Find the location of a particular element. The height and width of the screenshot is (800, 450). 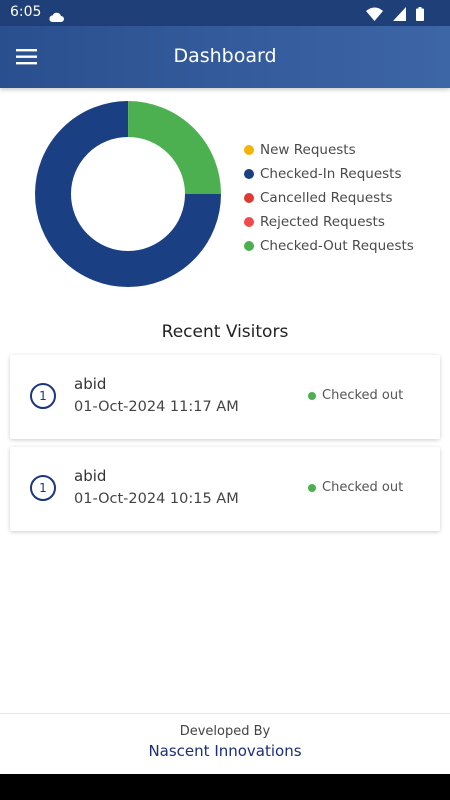

page-title: Dashboard is located at coordinates (225, 56).